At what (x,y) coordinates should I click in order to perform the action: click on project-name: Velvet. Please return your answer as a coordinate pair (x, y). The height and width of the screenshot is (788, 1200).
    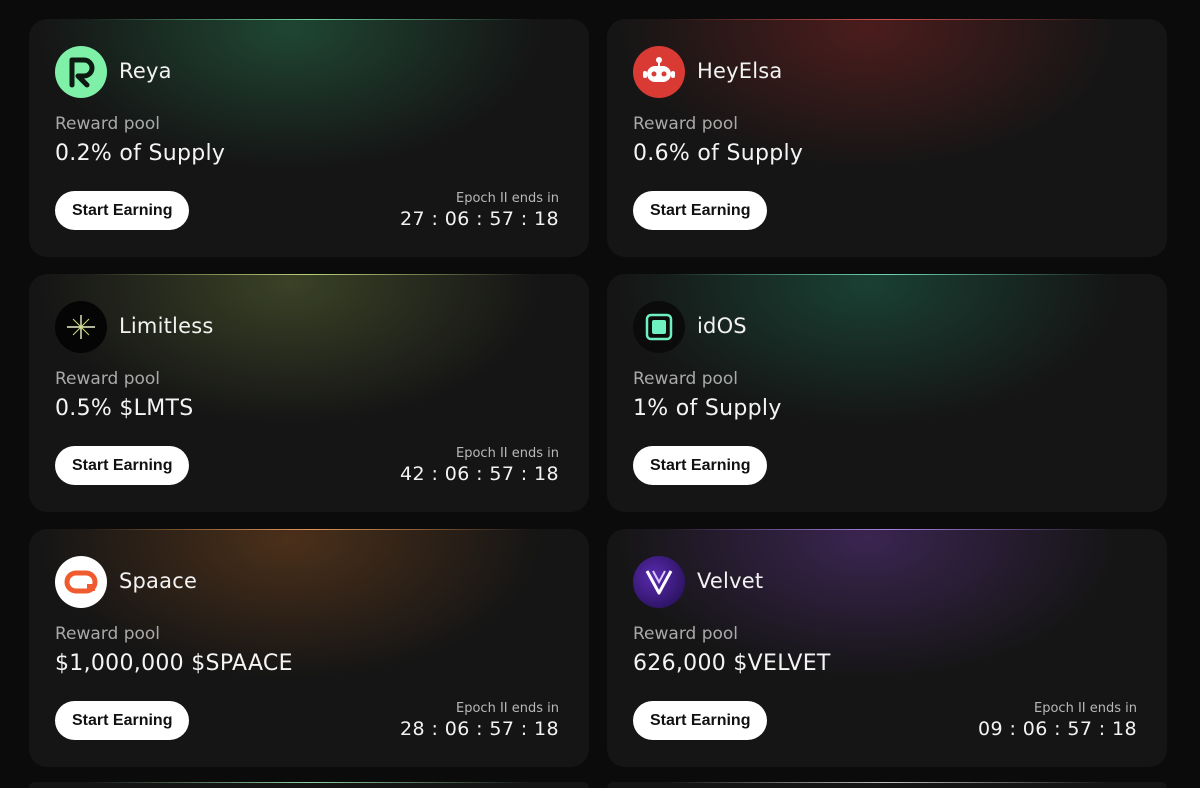
    Looking at the image, I should click on (730, 581).